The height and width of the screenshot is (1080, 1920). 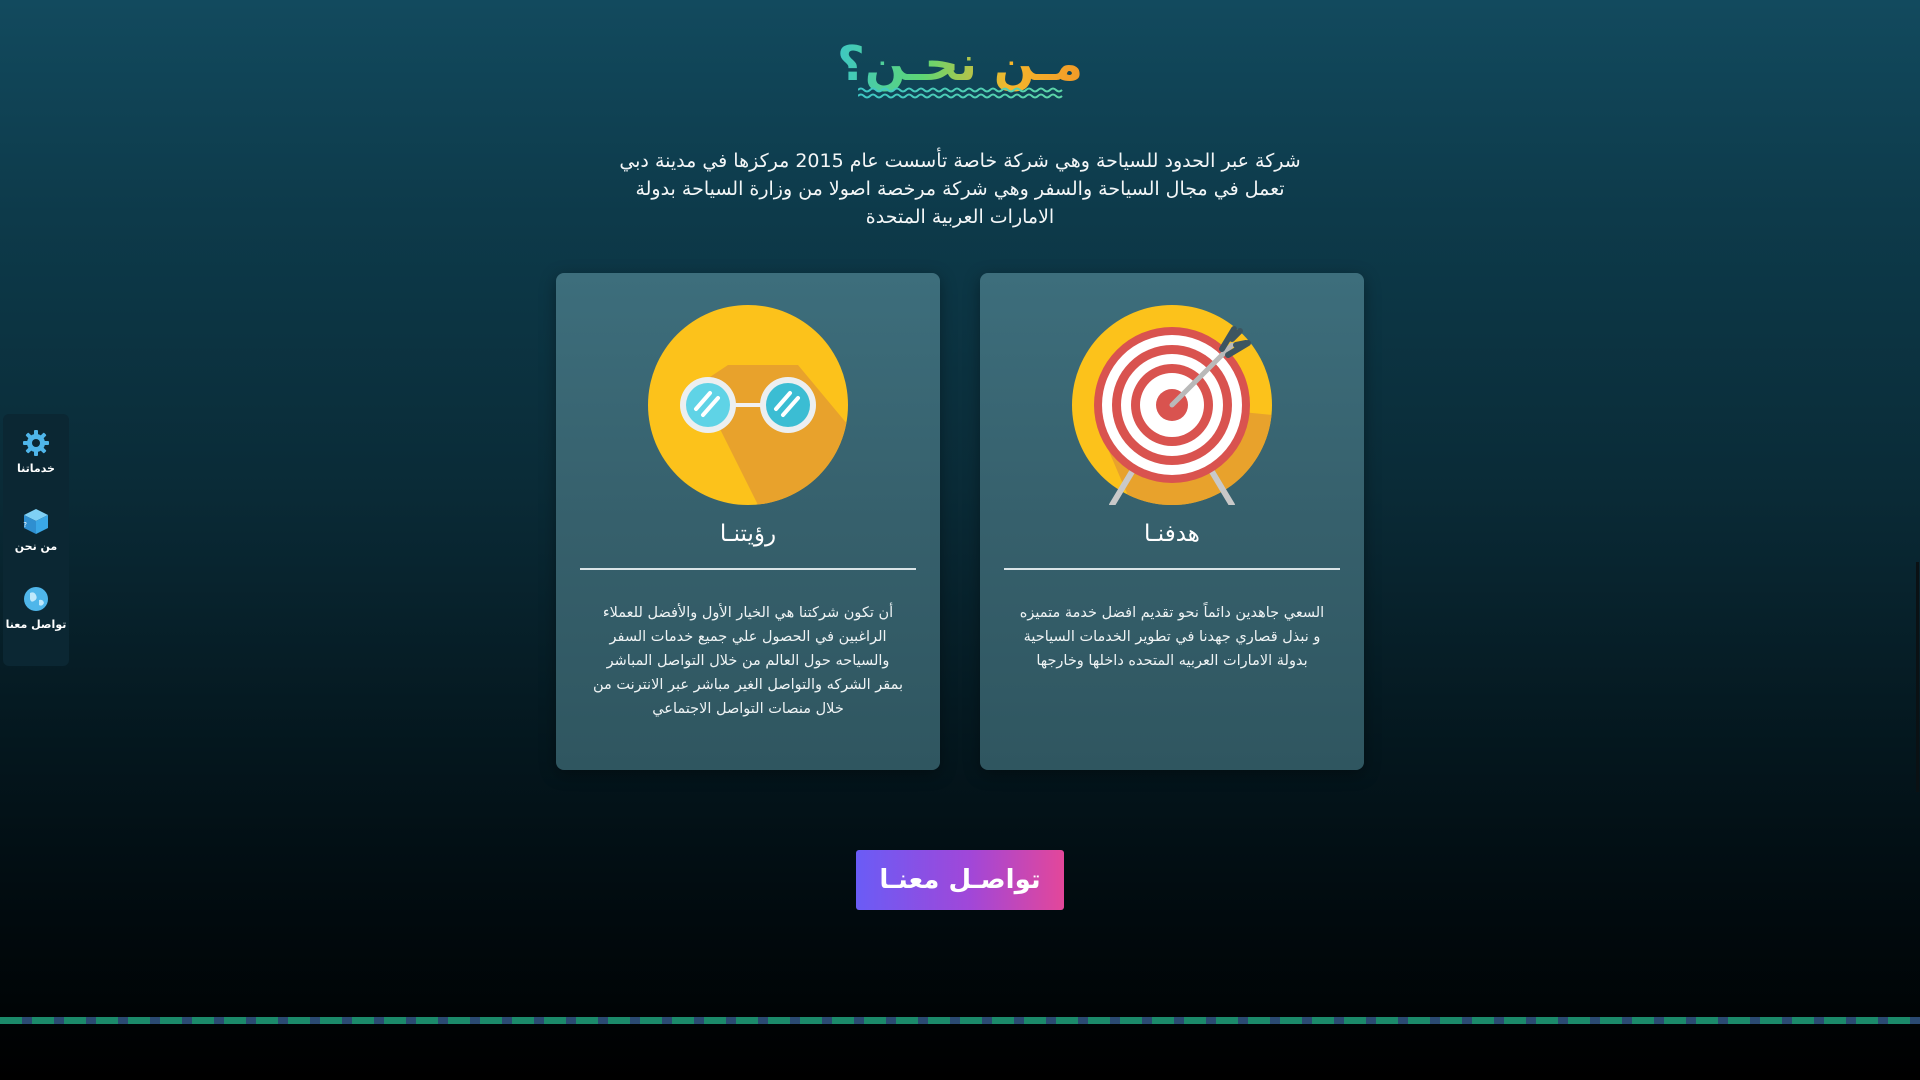 I want to click on gear-icon, so click(x=36, y=443).